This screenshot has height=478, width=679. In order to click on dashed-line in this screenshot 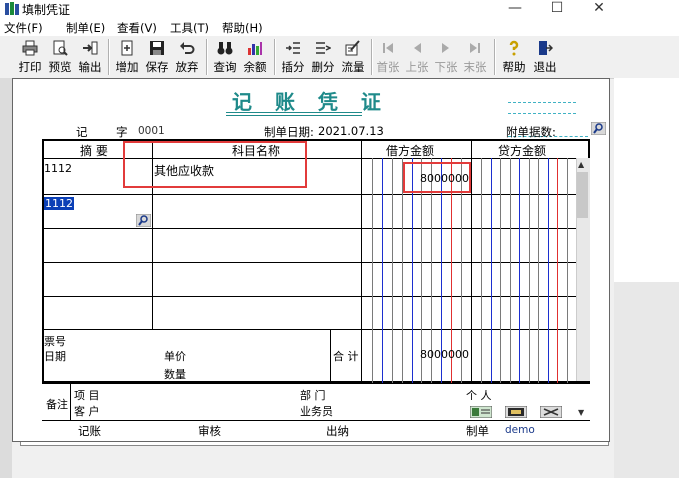, I will do `click(542, 113)`.